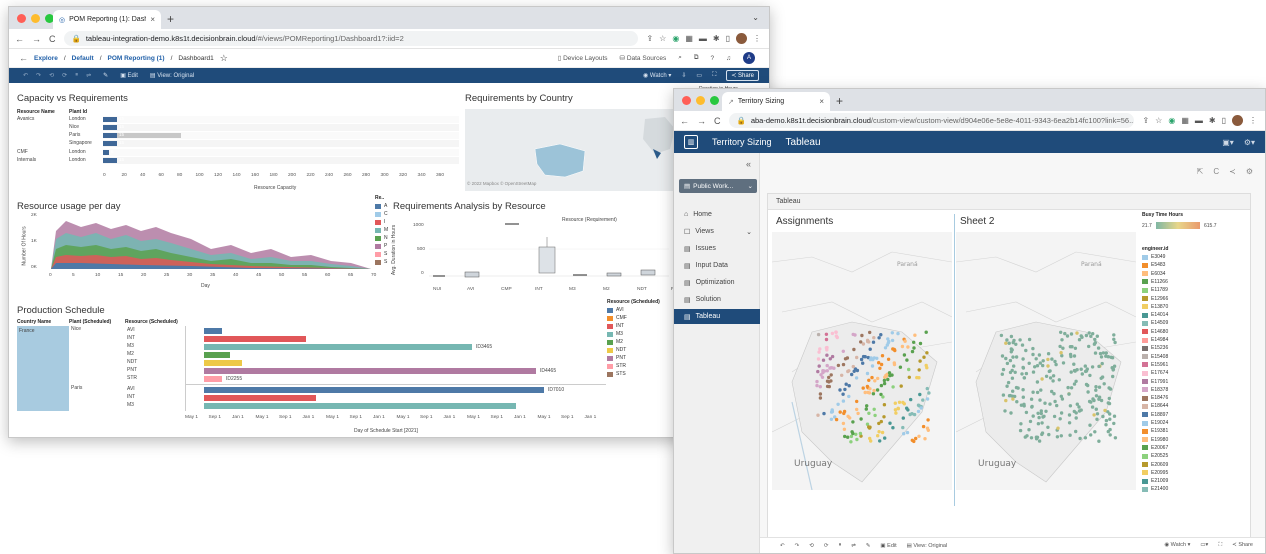 The height and width of the screenshot is (554, 1266). Describe the element at coordinates (839, 545) in the screenshot. I see `pause-icon: ⏸` at that location.